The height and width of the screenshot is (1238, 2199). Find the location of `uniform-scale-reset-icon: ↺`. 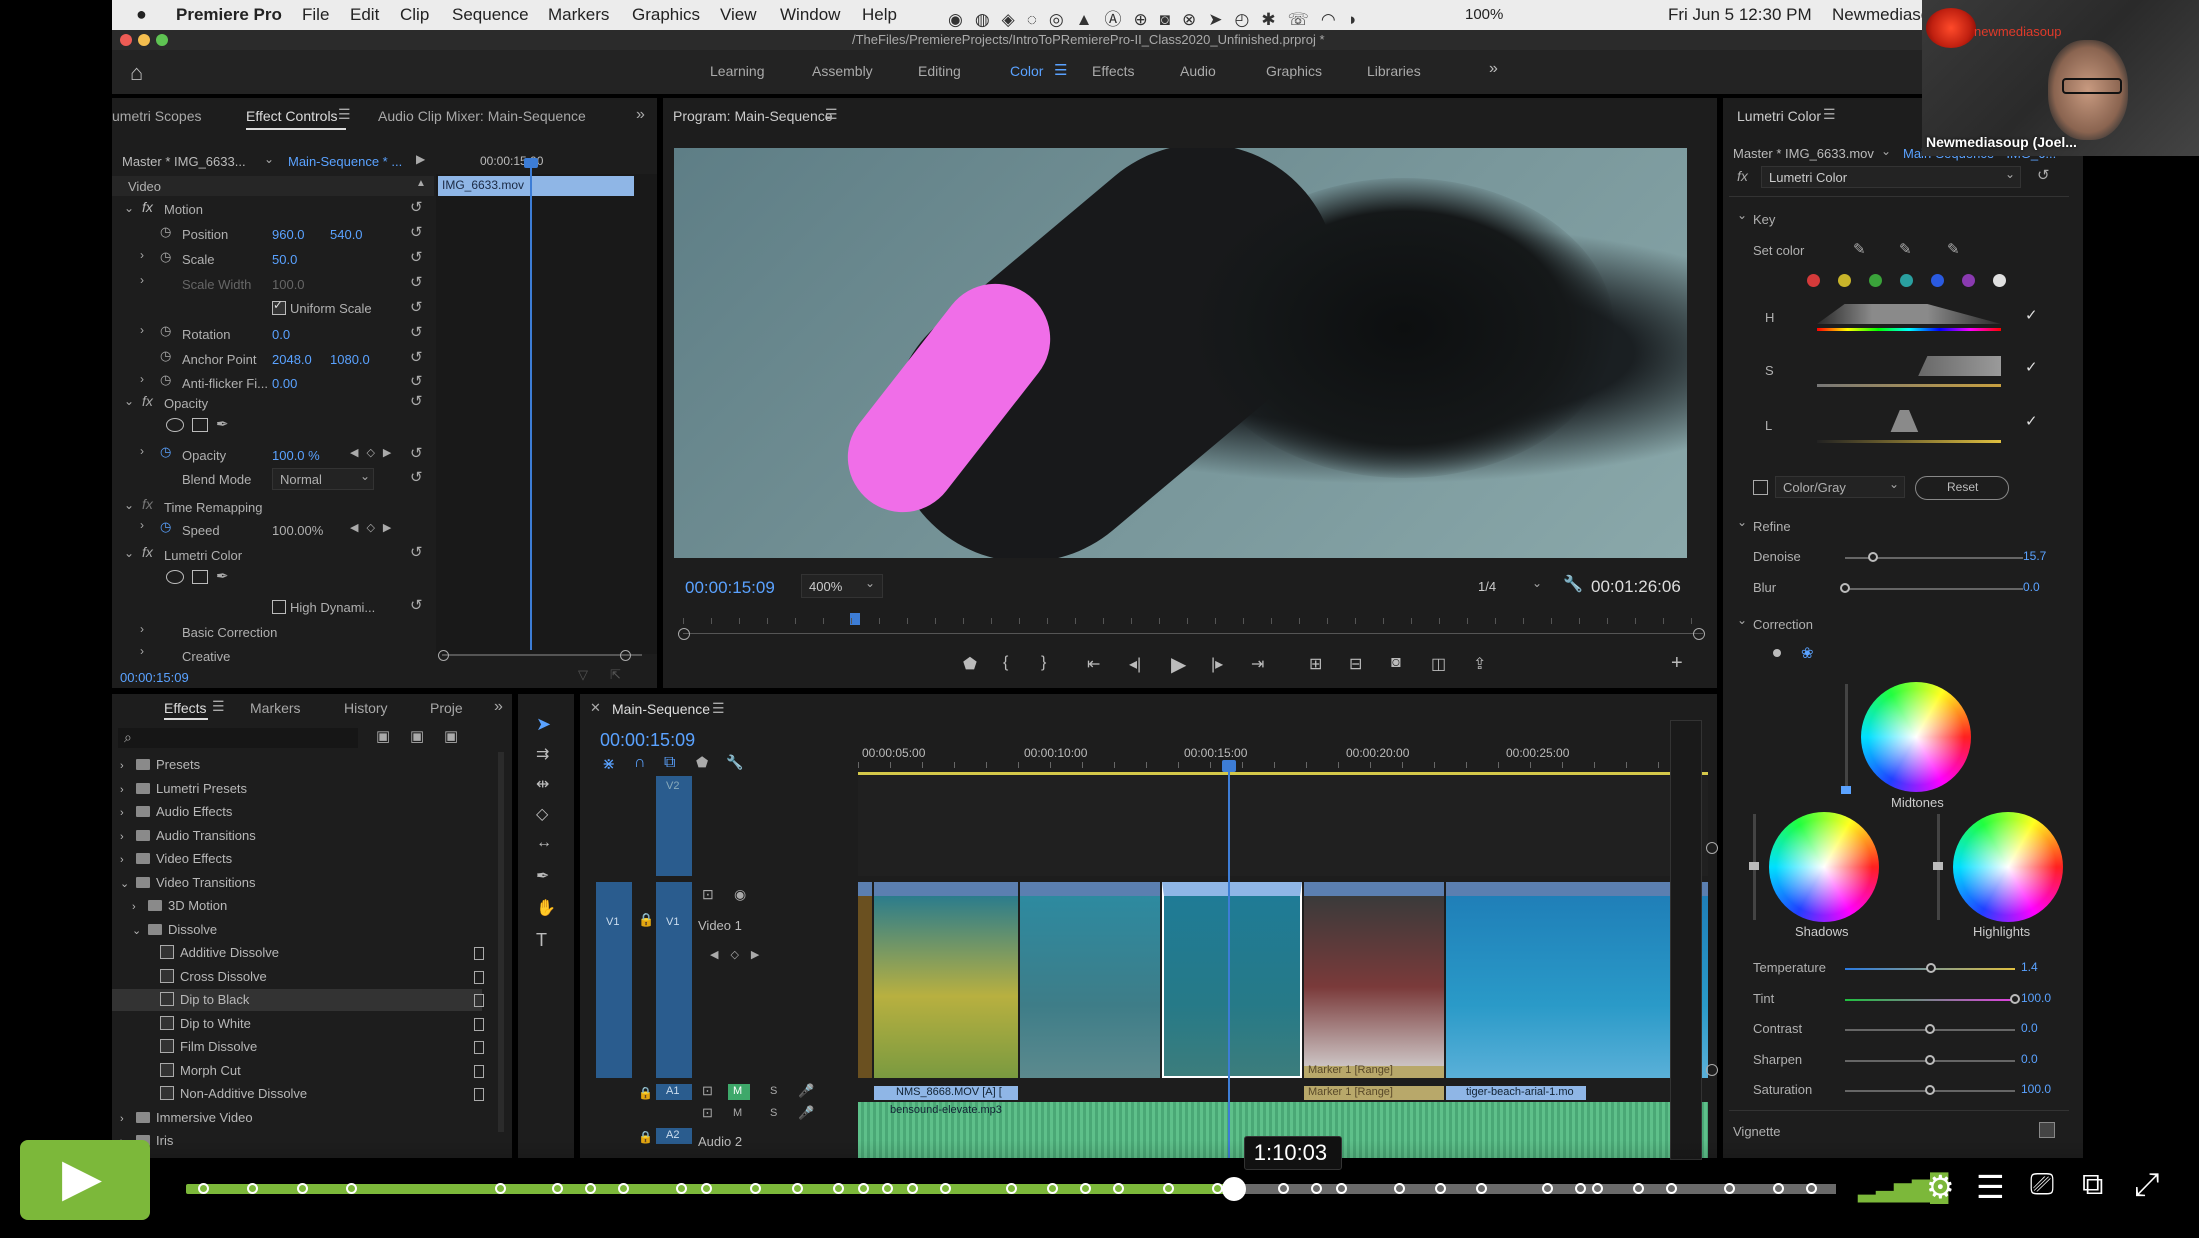

uniform-scale-reset-icon: ↺ is located at coordinates (416, 307).